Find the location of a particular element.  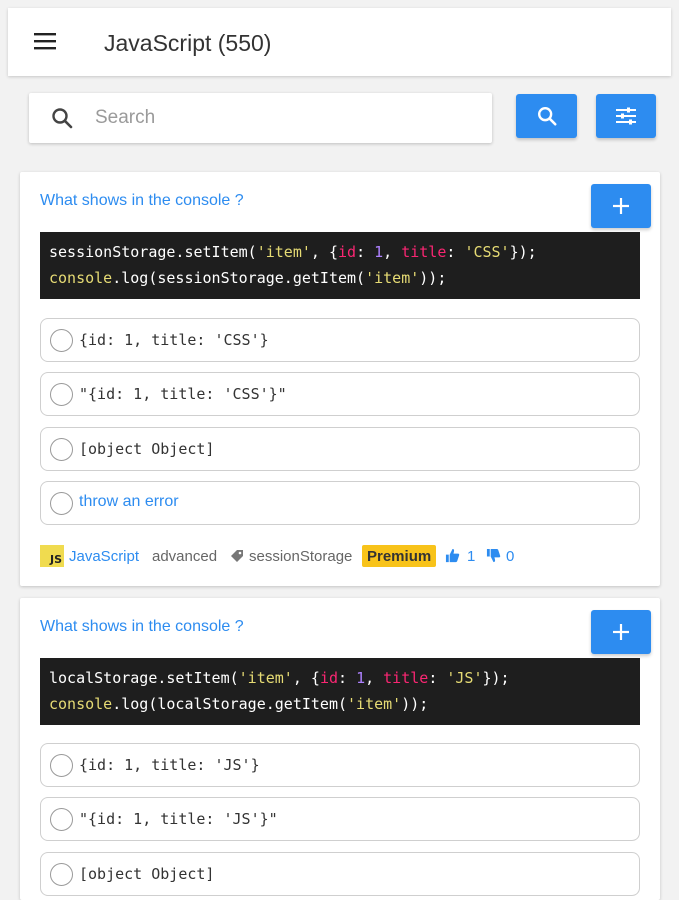

option-label: {id: 1, title: 'CSS'} is located at coordinates (174, 340).